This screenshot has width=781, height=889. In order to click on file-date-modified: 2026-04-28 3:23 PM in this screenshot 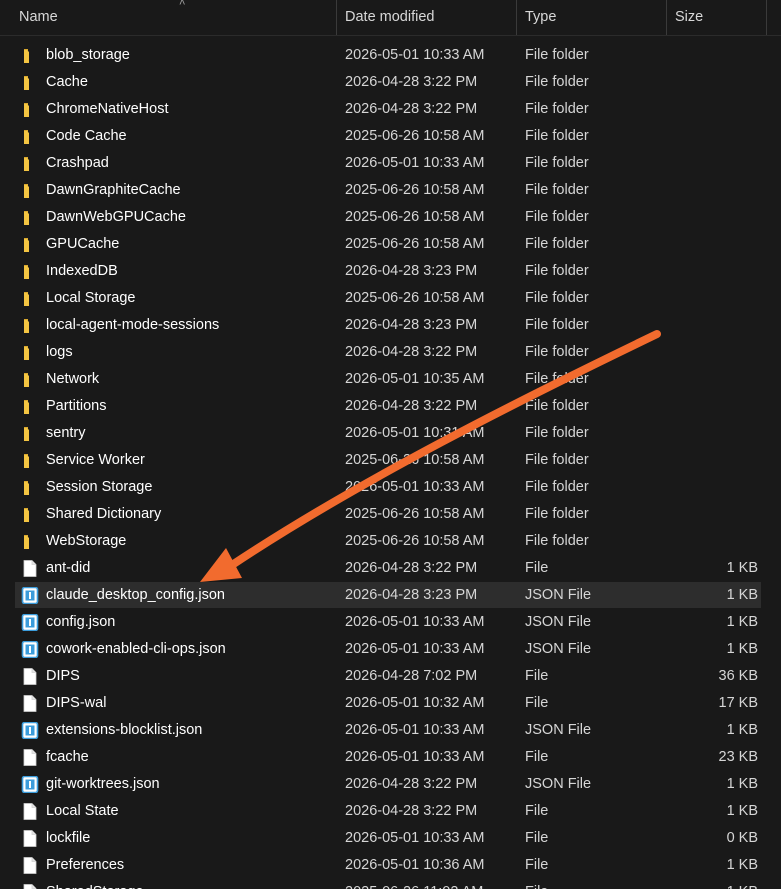, I will do `click(411, 271)`.